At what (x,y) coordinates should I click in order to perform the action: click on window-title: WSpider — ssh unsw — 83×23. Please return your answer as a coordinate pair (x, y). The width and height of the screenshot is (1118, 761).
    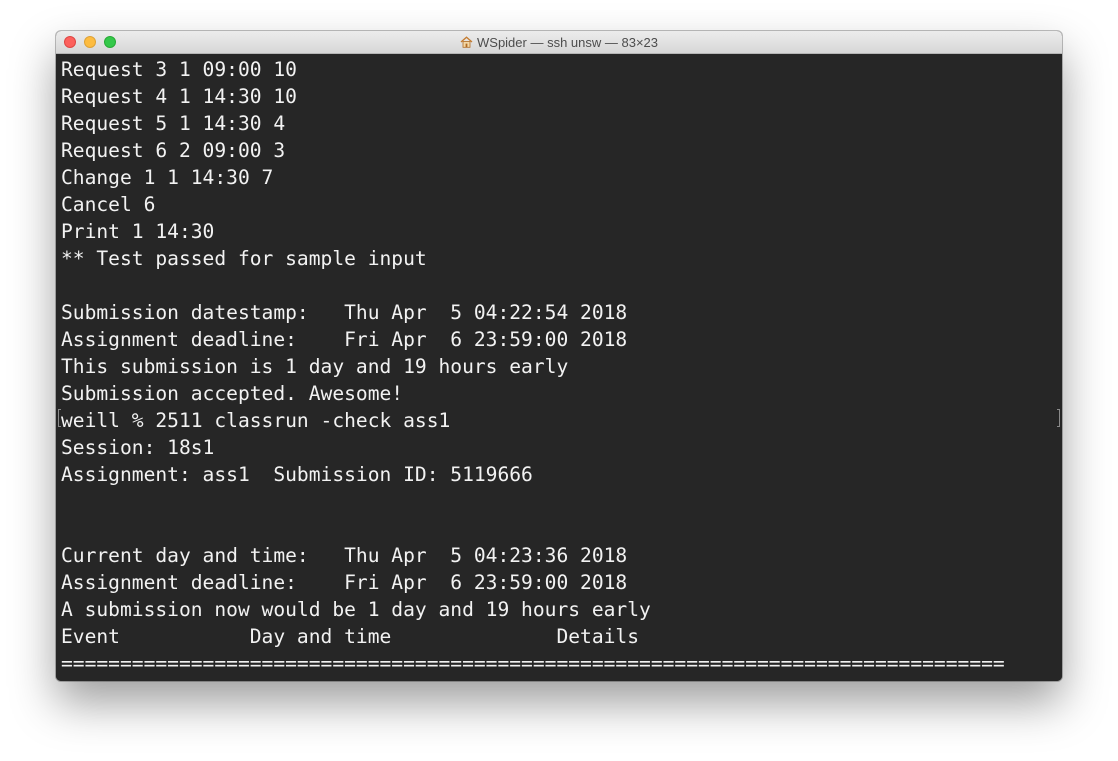
    Looking at the image, I should click on (567, 42).